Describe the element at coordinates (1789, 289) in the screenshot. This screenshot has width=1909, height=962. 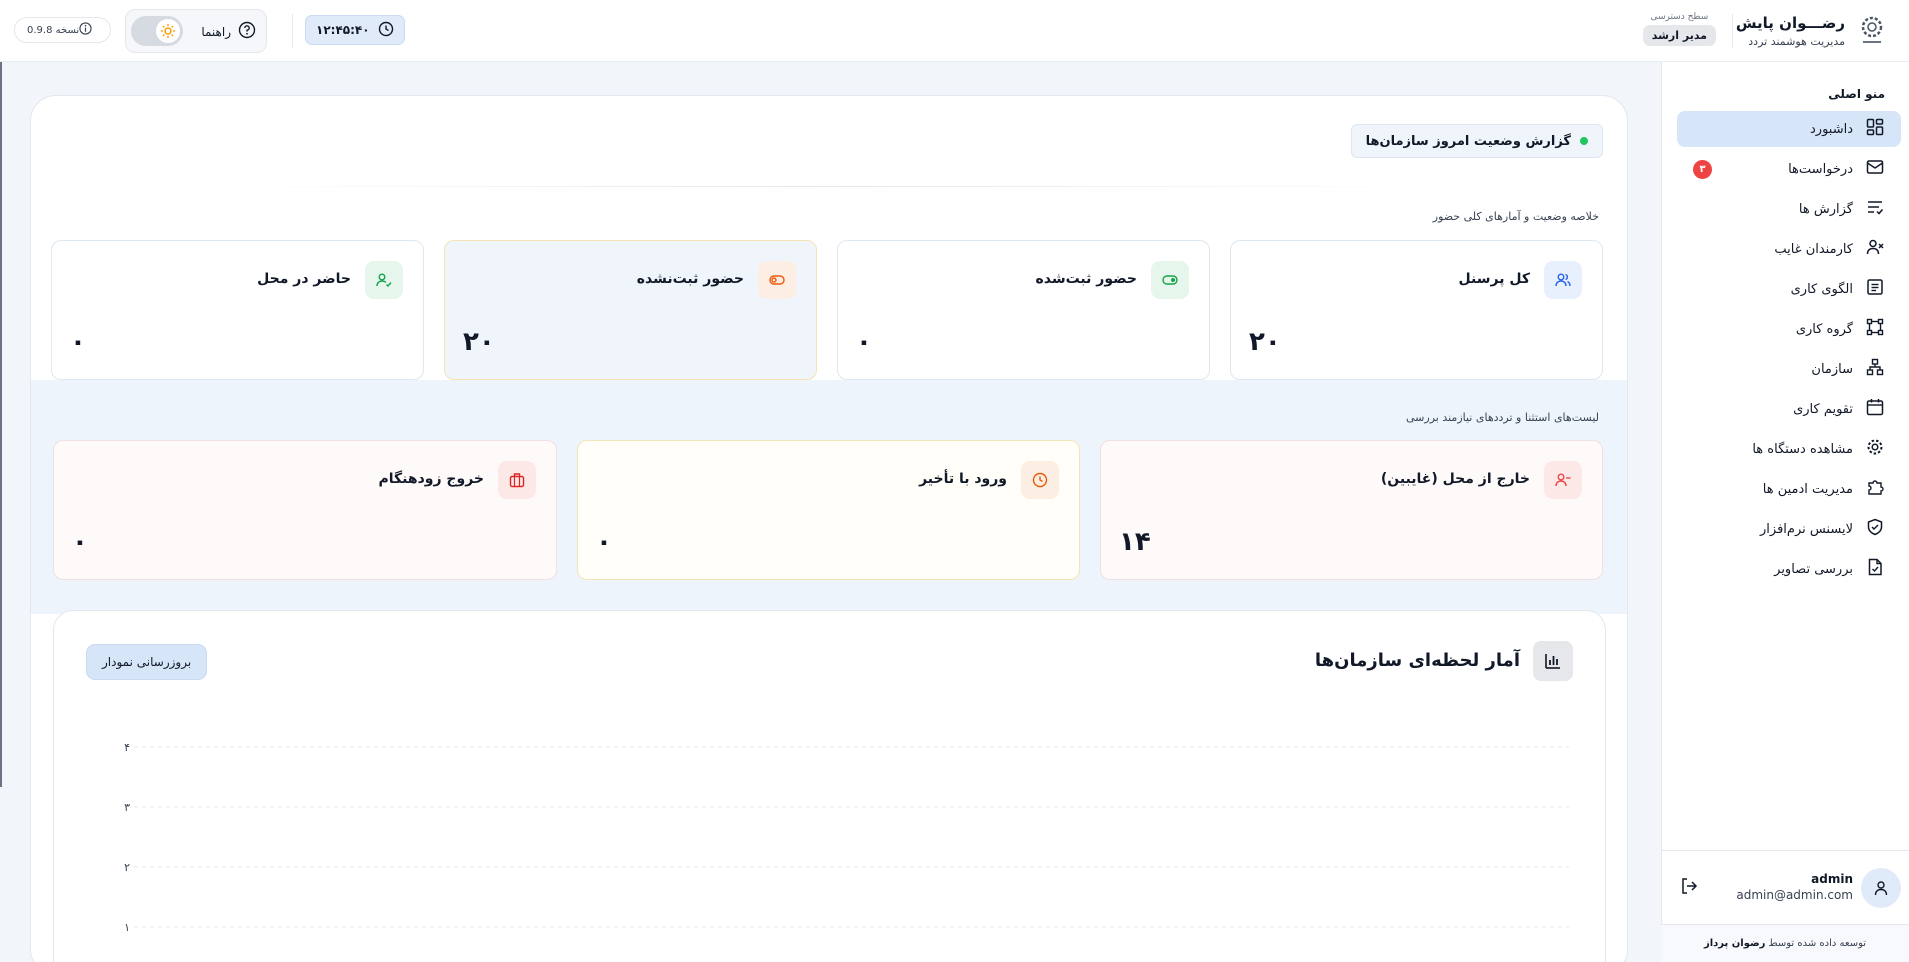
I see `sidebar-item-work-pattern: الگوی کاری` at that location.